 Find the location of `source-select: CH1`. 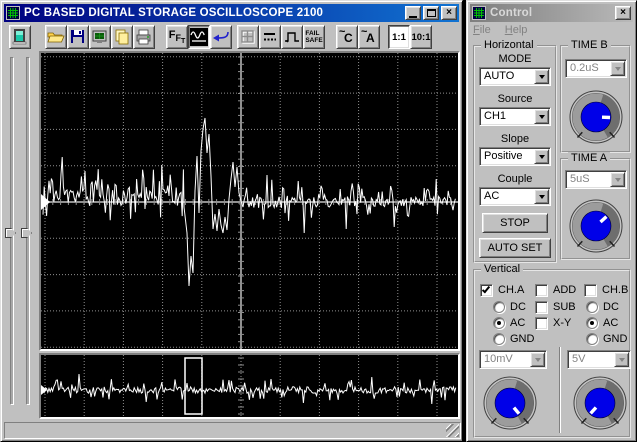

source-select: CH1 is located at coordinates (515, 116).